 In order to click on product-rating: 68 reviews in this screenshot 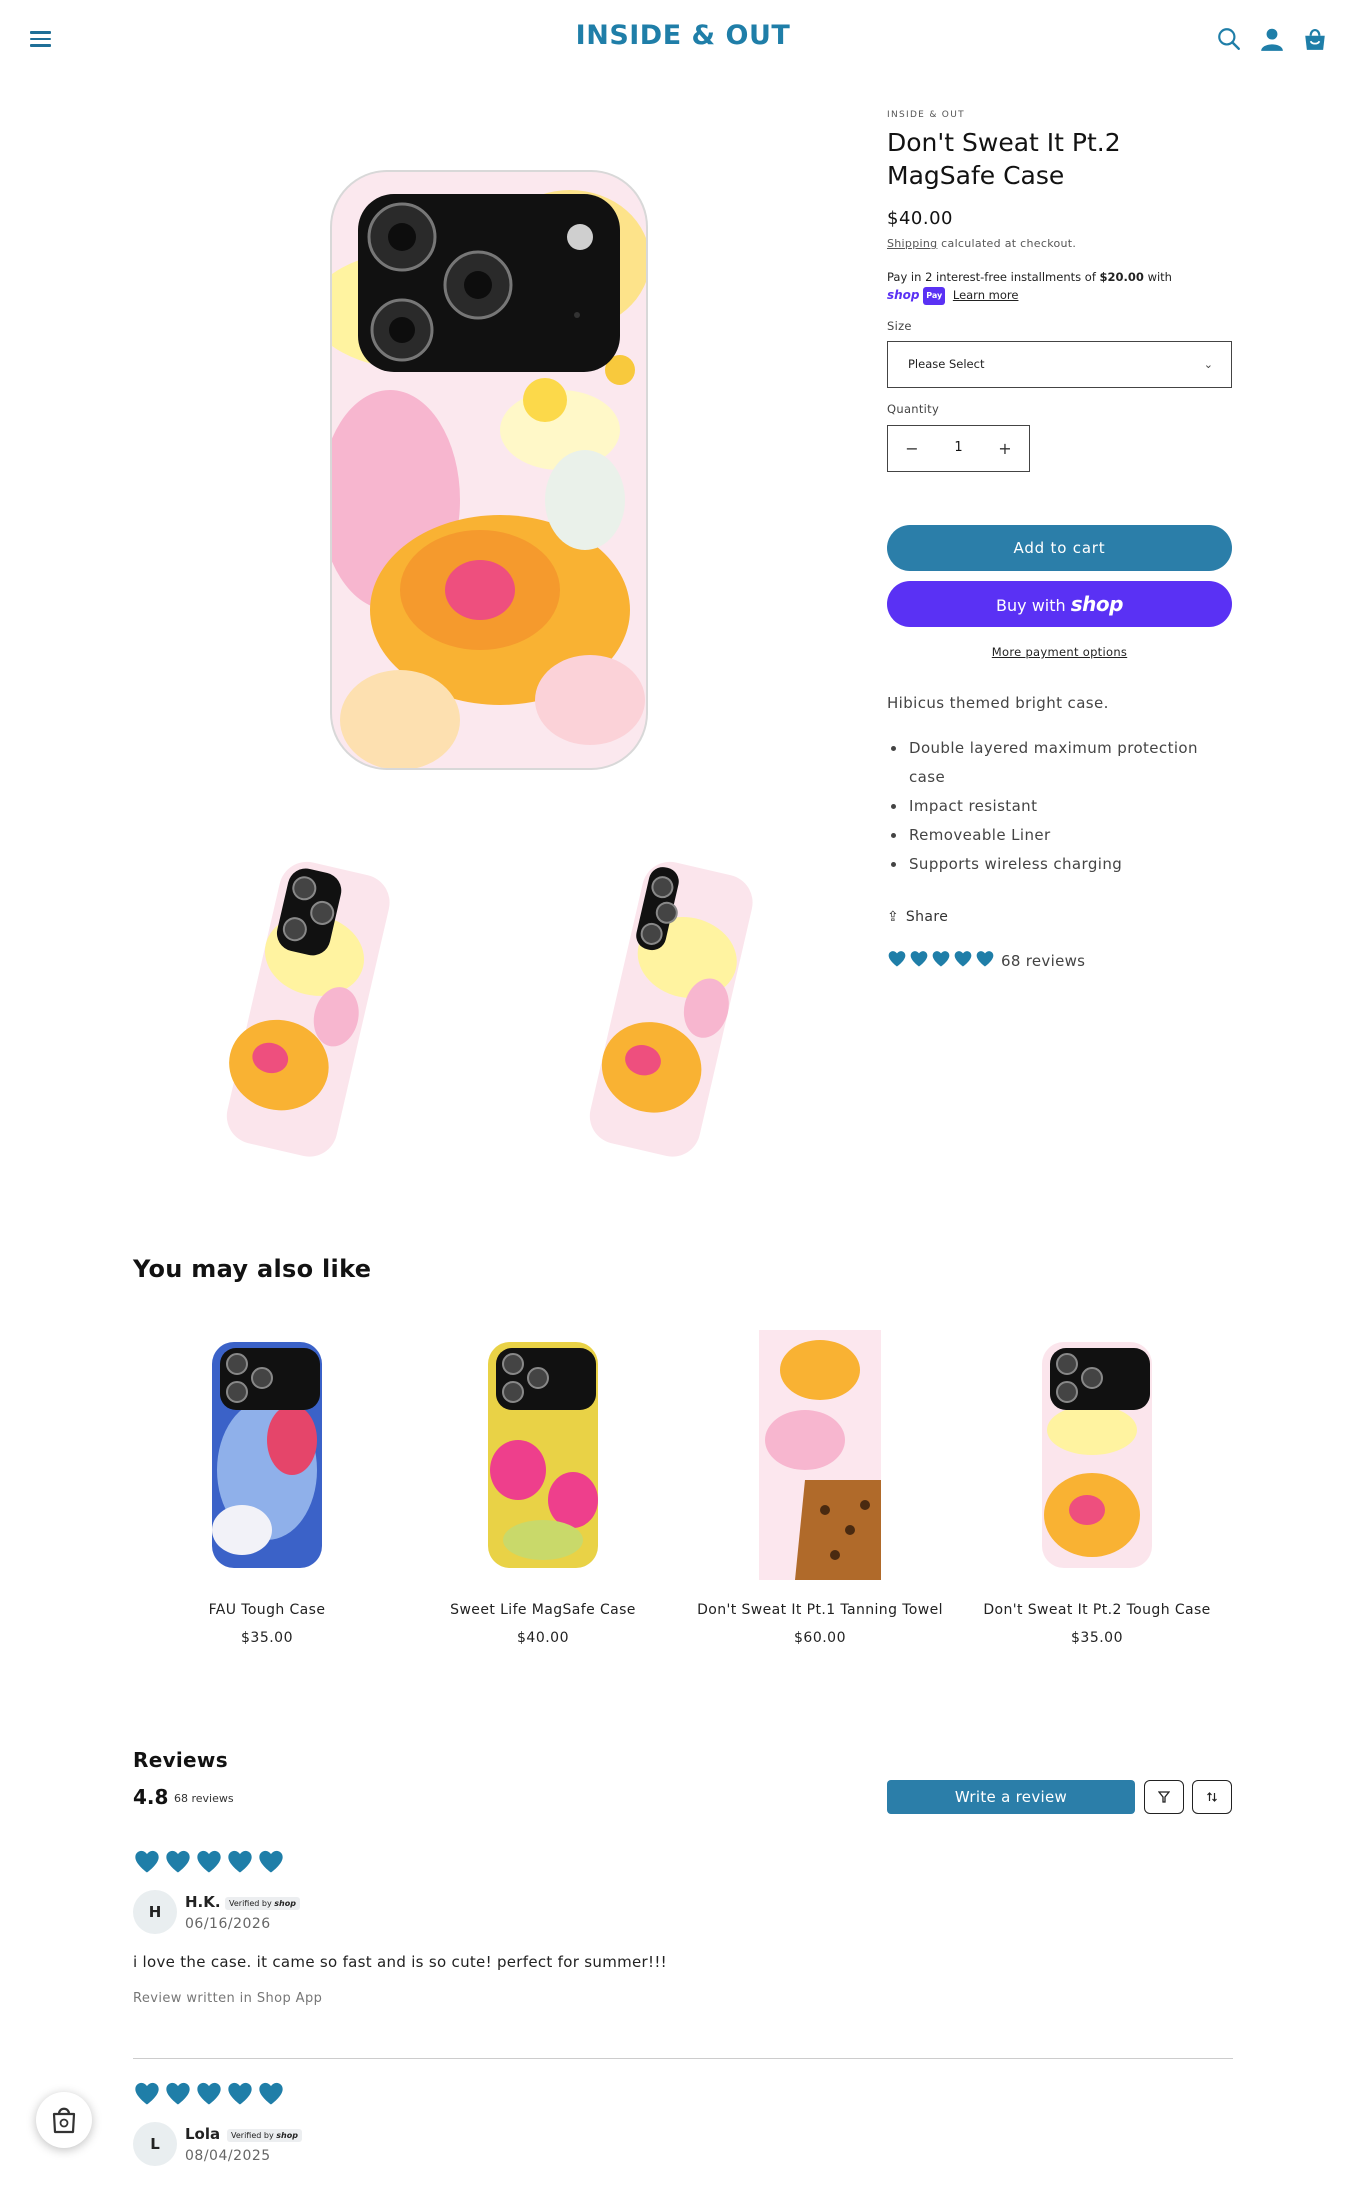, I will do `click(1059, 961)`.